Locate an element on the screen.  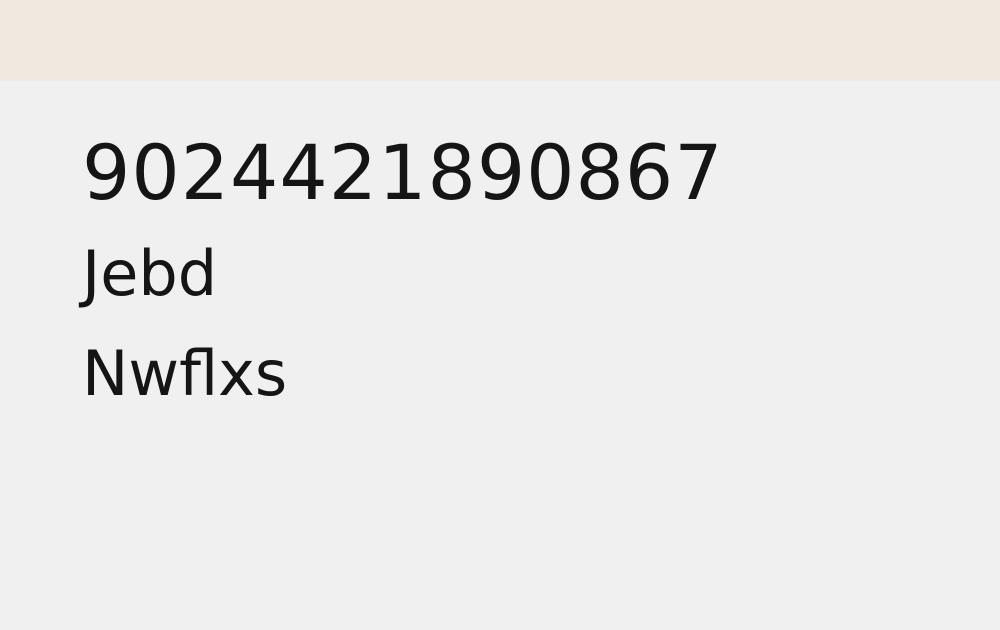
text-line-2: Nwflxs is located at coordinates (185, 373).